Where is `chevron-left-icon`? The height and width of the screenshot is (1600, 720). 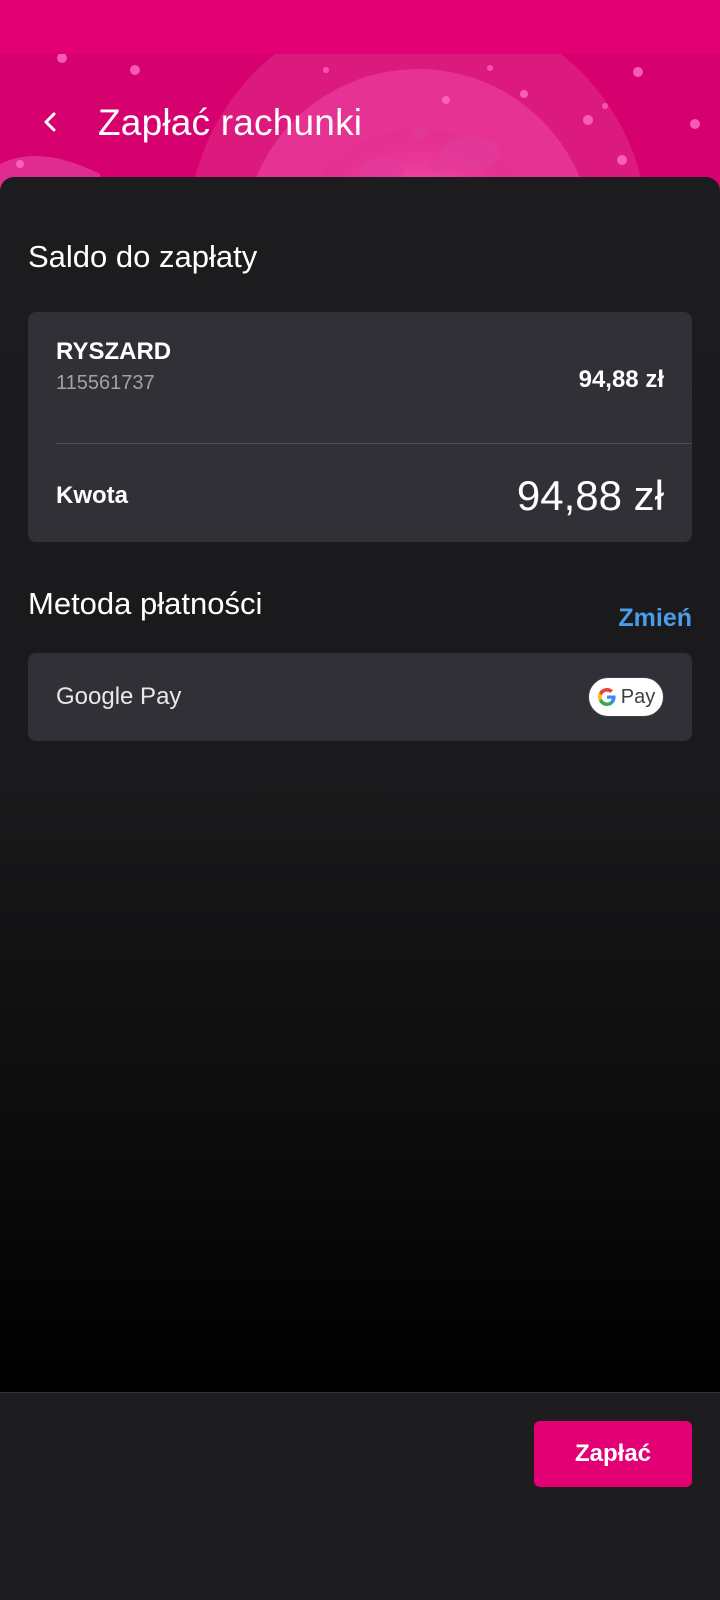
chevron-left-icon is located at coordinates (50, 122).